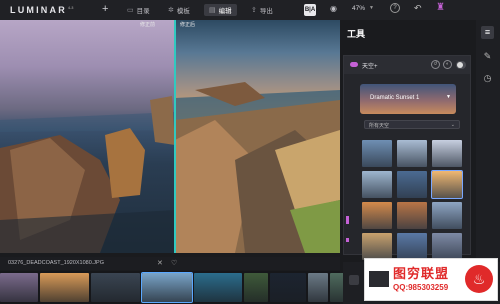 This screenshot has width=500, height=304. What do you see at coordinates (358, 8) in the screenshot?
I see `zoom-level: 47%` at bounding box center [358, 8].